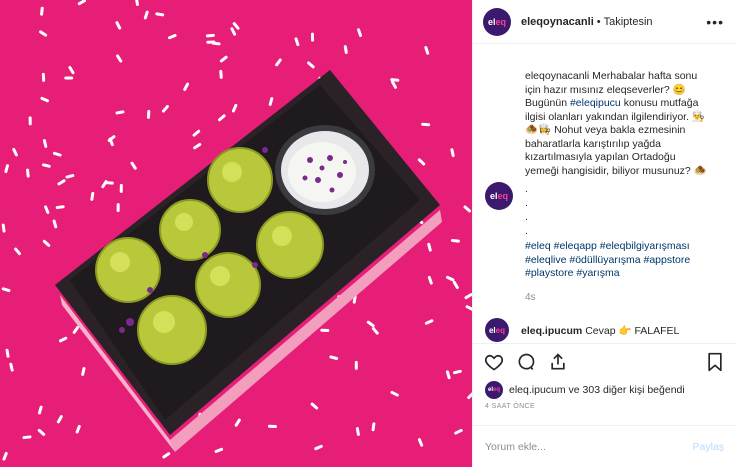 Image resolution: width=736 pixels, height=467 pixels. What do you see at coordinates (604, 409) in the screenshot?
I see `post-timestamp: 4 SAAT ÖNCE` at bounding box center [604, 409].